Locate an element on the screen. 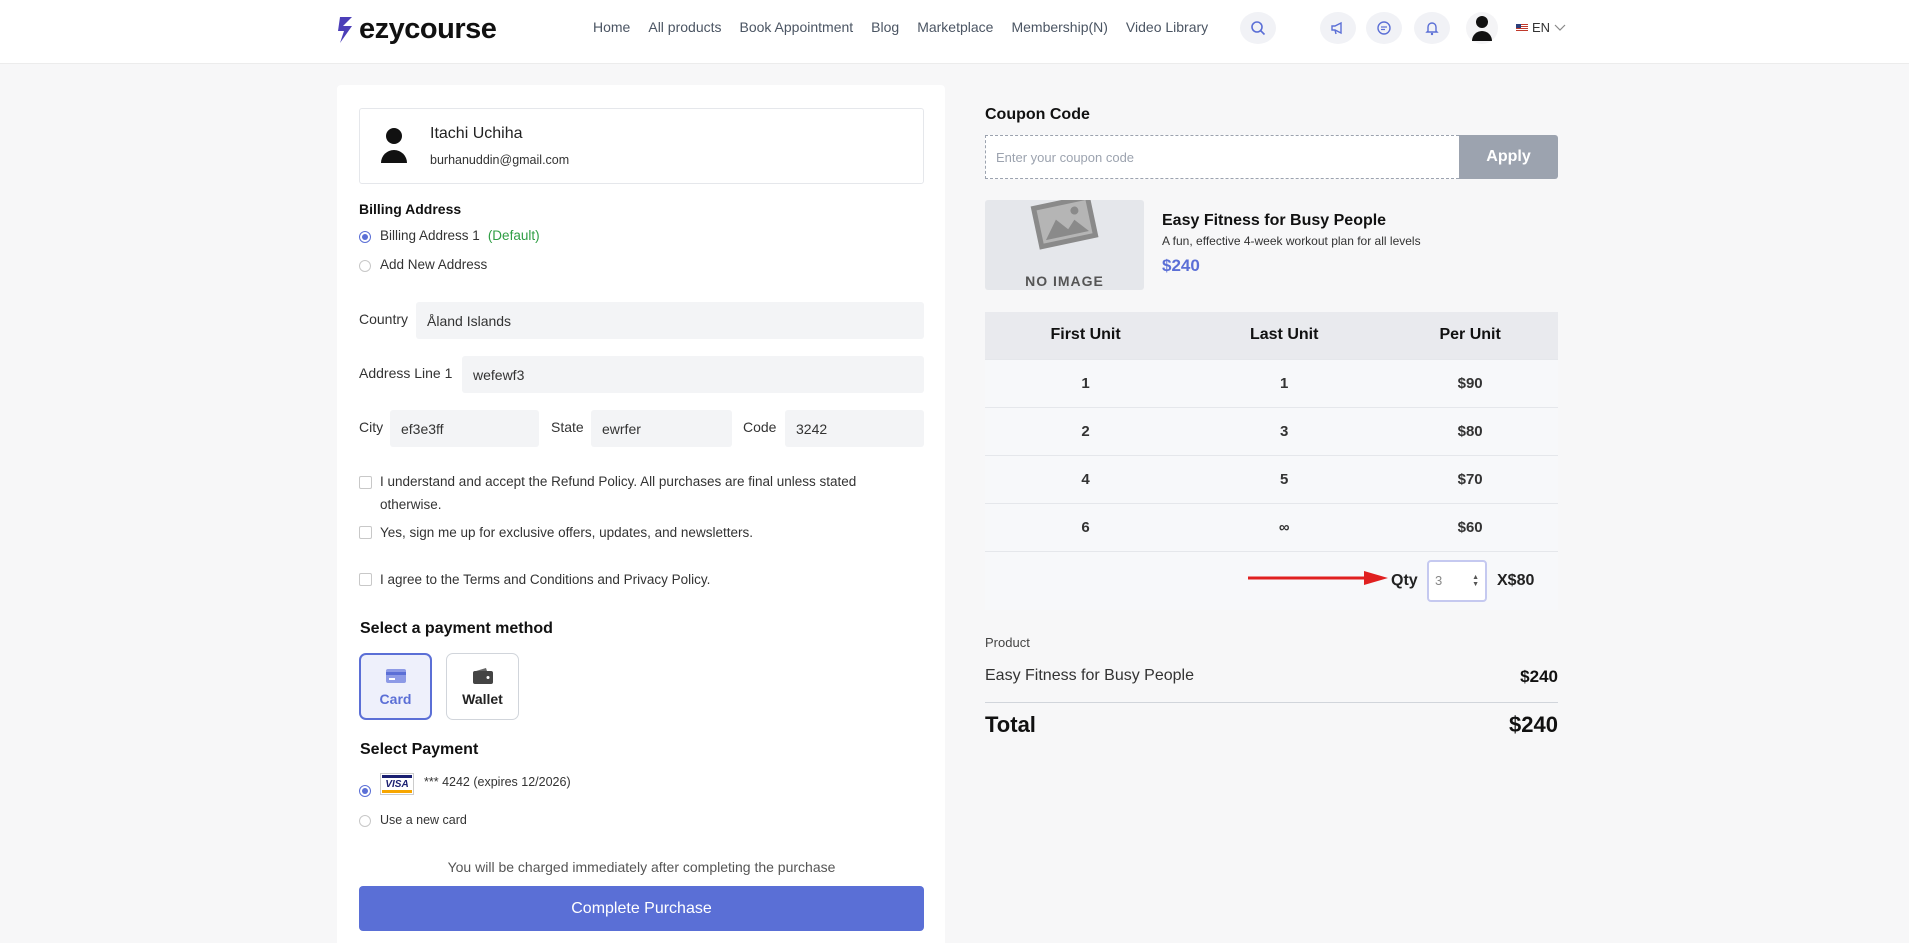  new-card-radio is located at coordinates (365, 821).